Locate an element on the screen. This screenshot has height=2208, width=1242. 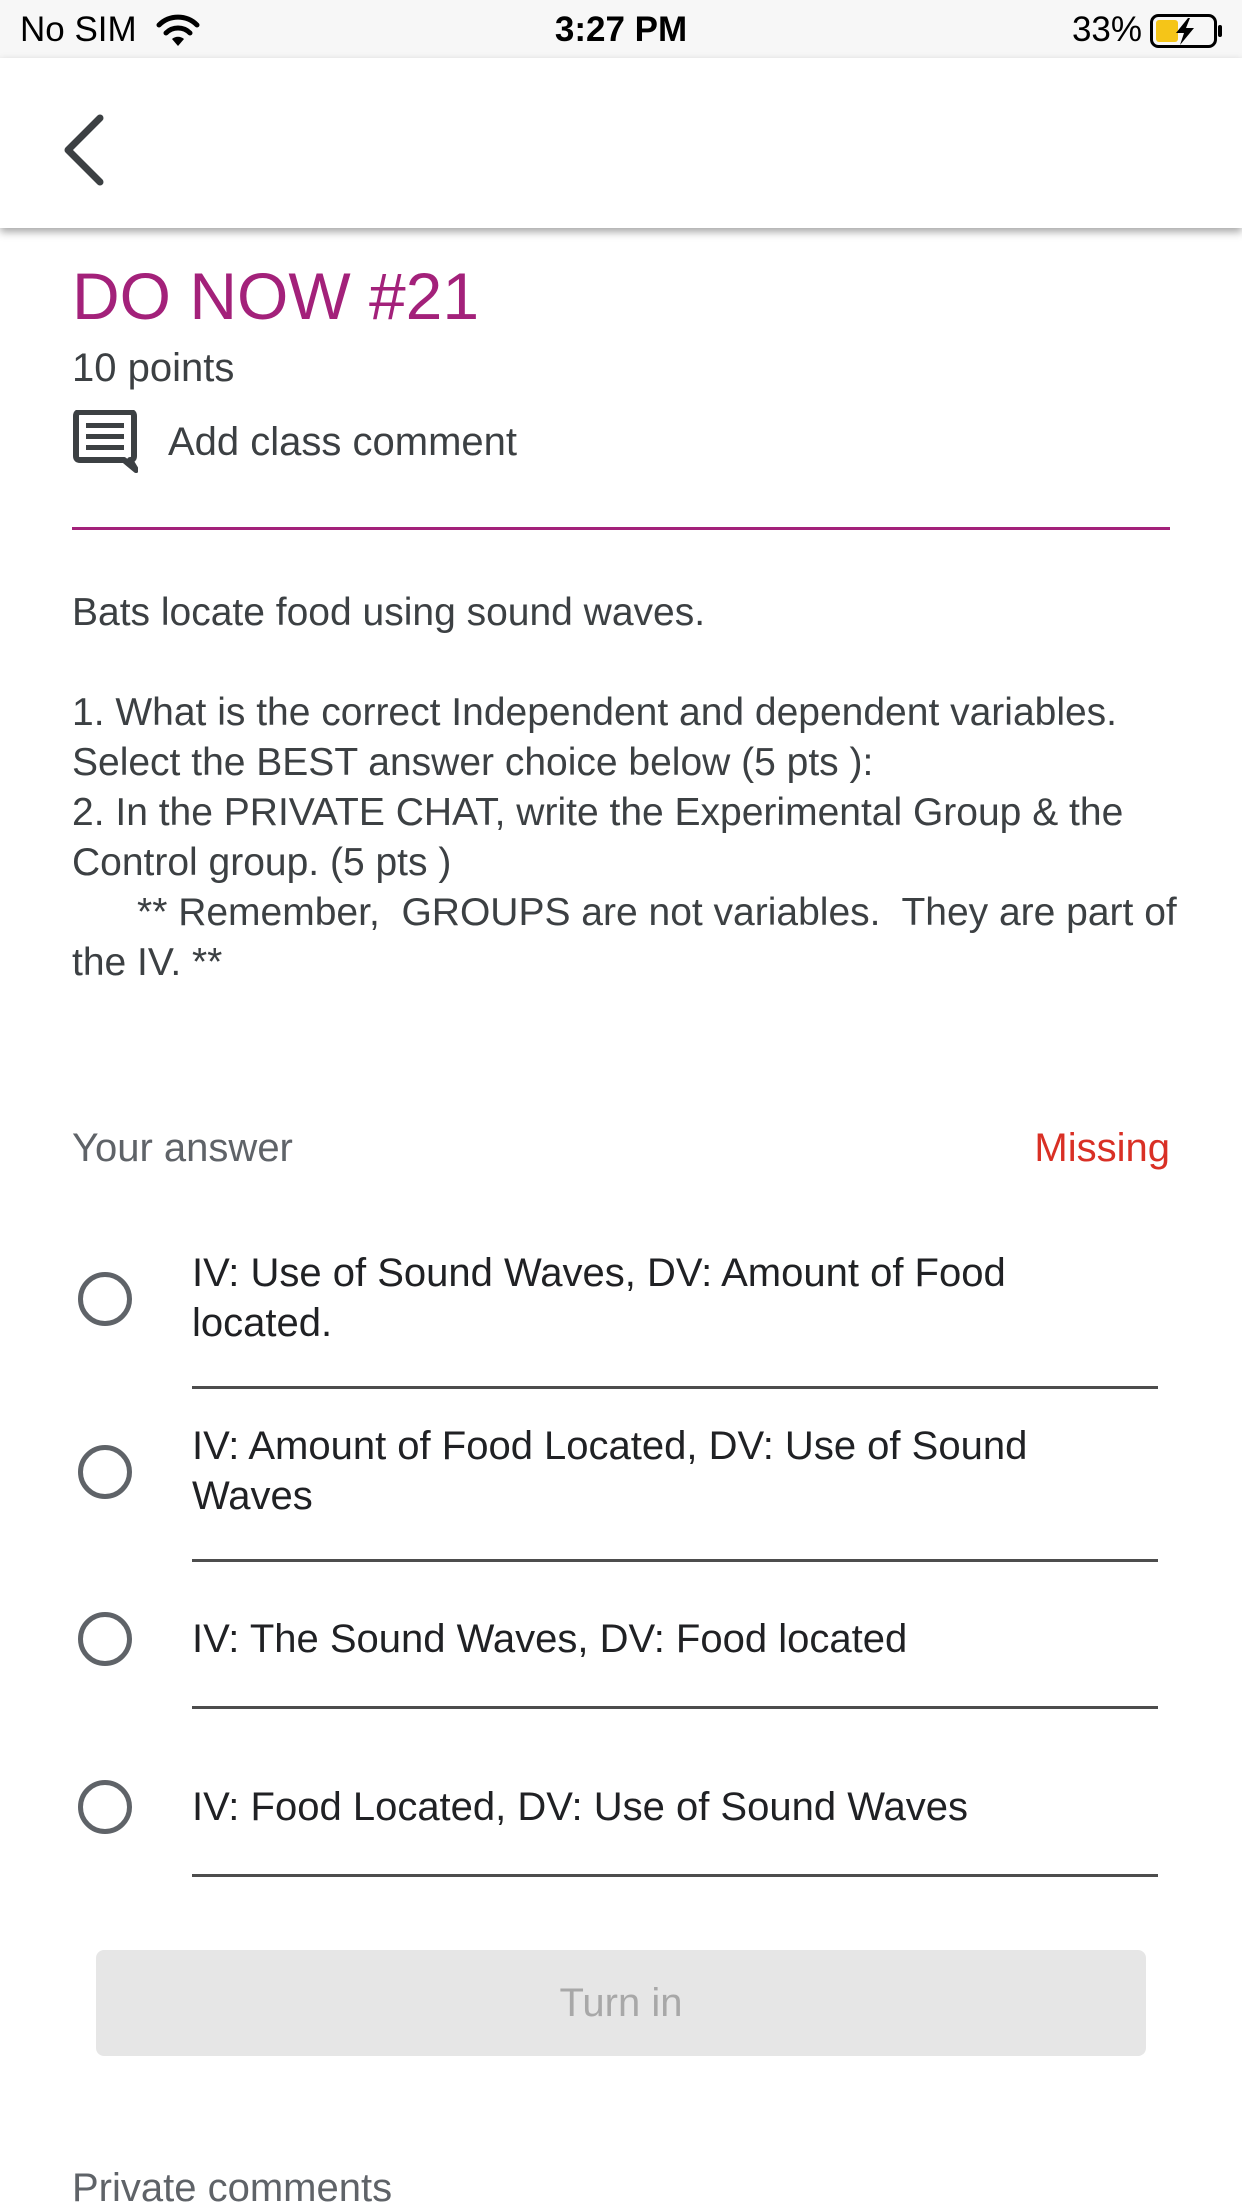
add-class-comment-label: Add class comment is located at coordinates (343, 441).